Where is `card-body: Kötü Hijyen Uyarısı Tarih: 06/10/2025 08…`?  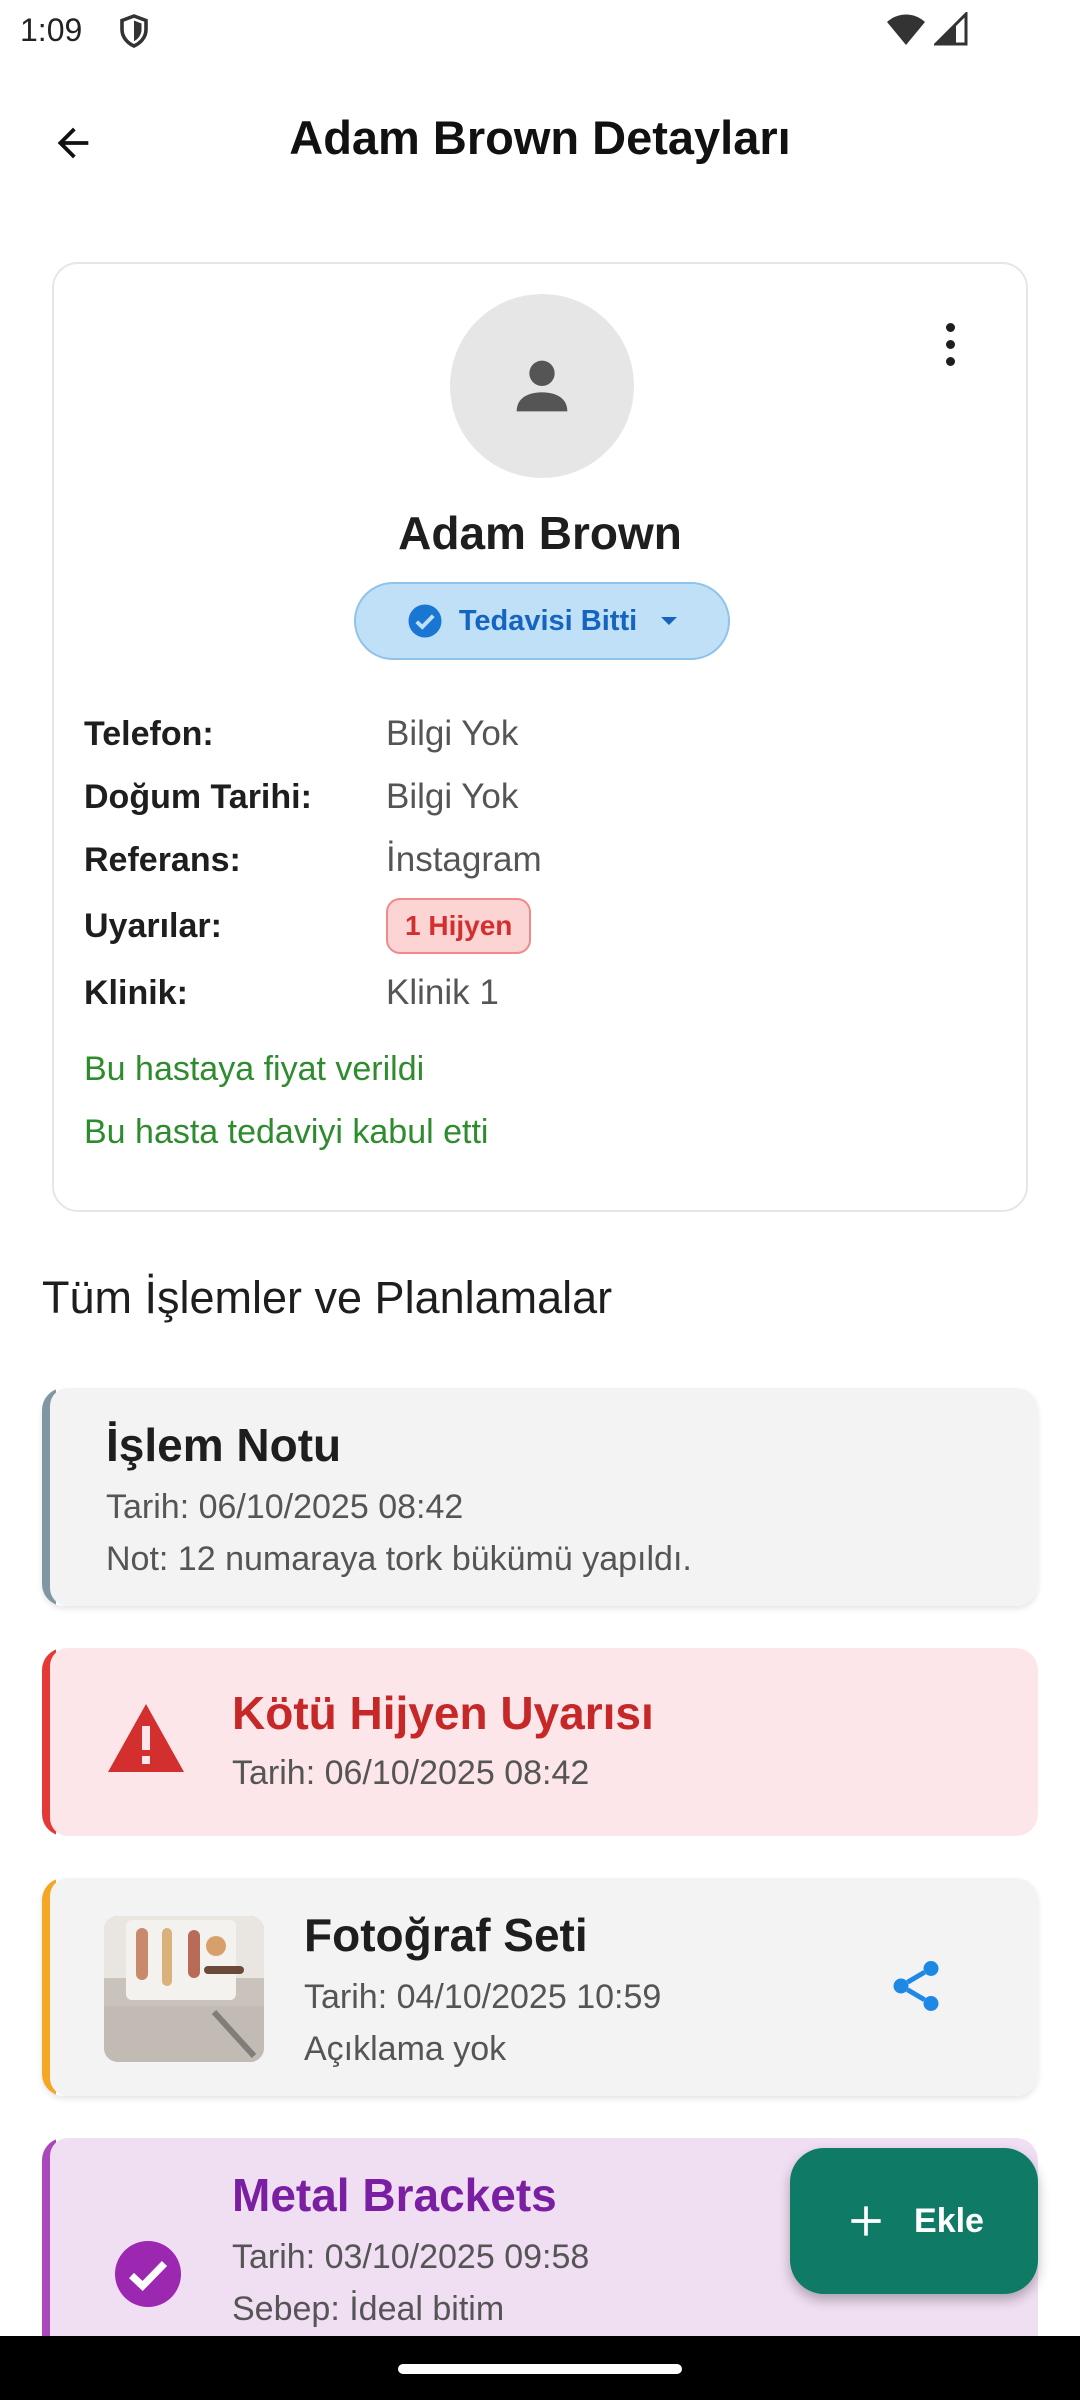 card-body: Kötü Hijyen Uyarısı Tarih: 06/10/2025 08… is located at coordinates (544, 1742).